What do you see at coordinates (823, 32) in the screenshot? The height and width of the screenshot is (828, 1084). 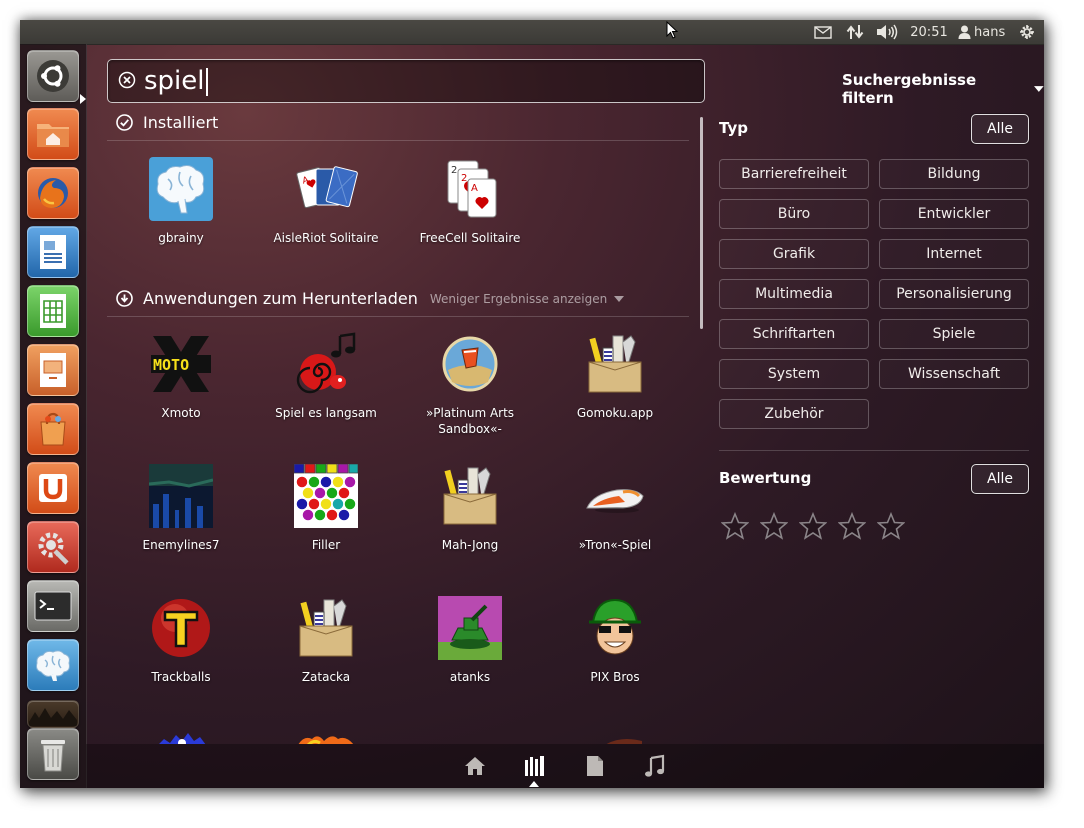 I see `mail-icon` at bounding box center [823, 32].